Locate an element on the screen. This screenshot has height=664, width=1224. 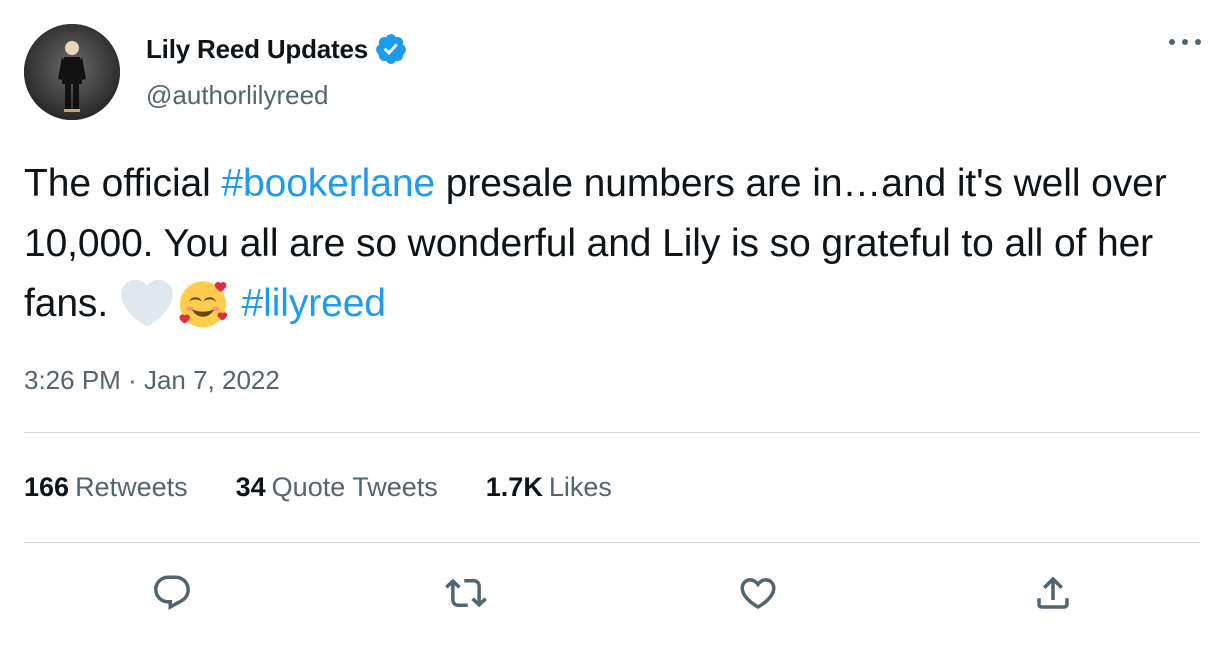
tweet-text-segment: The official is located at coordinates (123, 183).